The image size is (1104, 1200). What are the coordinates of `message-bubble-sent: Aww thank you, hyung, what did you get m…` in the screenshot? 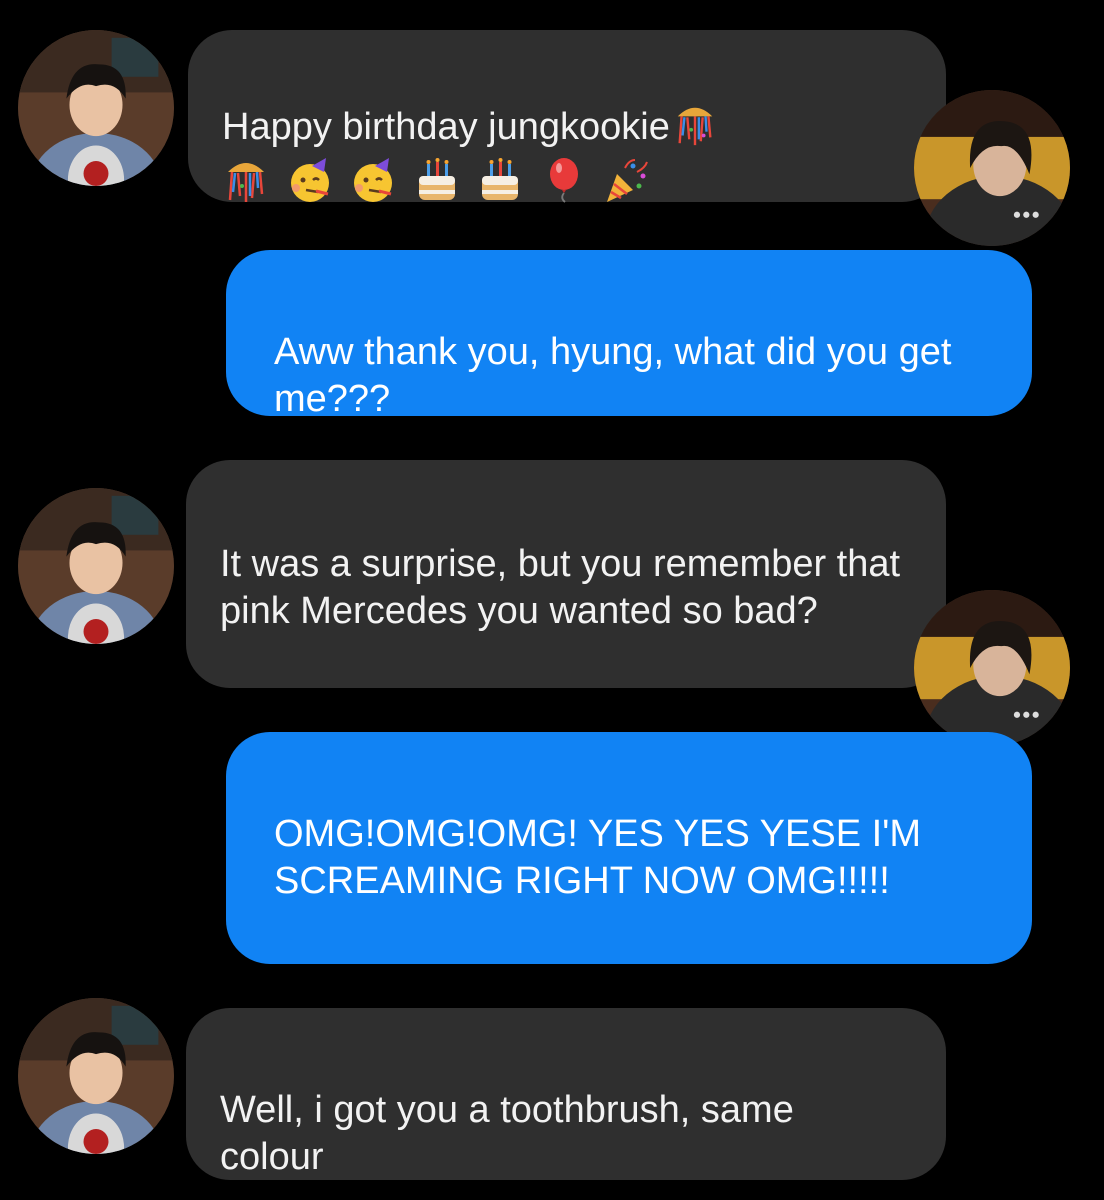 It's located at (629, 335).